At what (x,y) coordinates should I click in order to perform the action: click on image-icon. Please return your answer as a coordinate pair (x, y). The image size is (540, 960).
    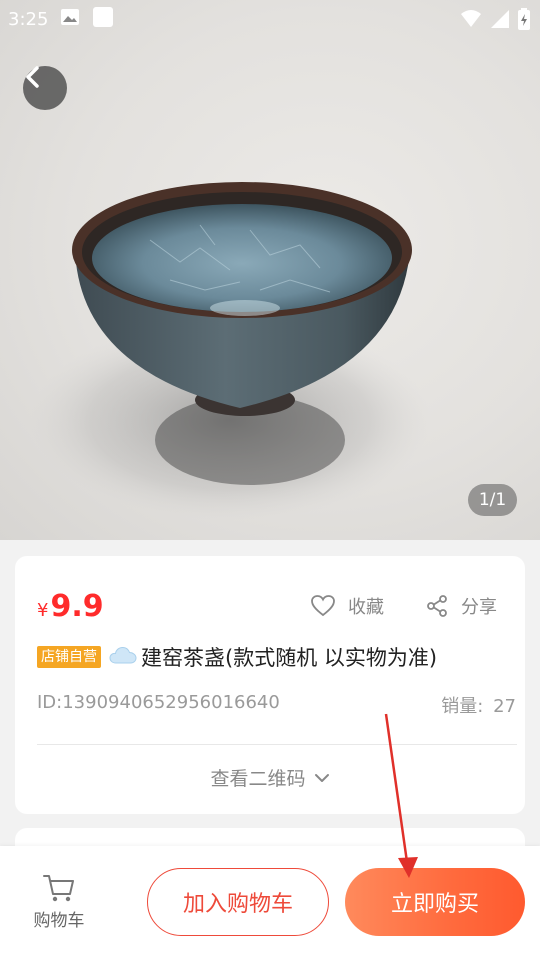
    Looking at the image, I should click on (70, 19).